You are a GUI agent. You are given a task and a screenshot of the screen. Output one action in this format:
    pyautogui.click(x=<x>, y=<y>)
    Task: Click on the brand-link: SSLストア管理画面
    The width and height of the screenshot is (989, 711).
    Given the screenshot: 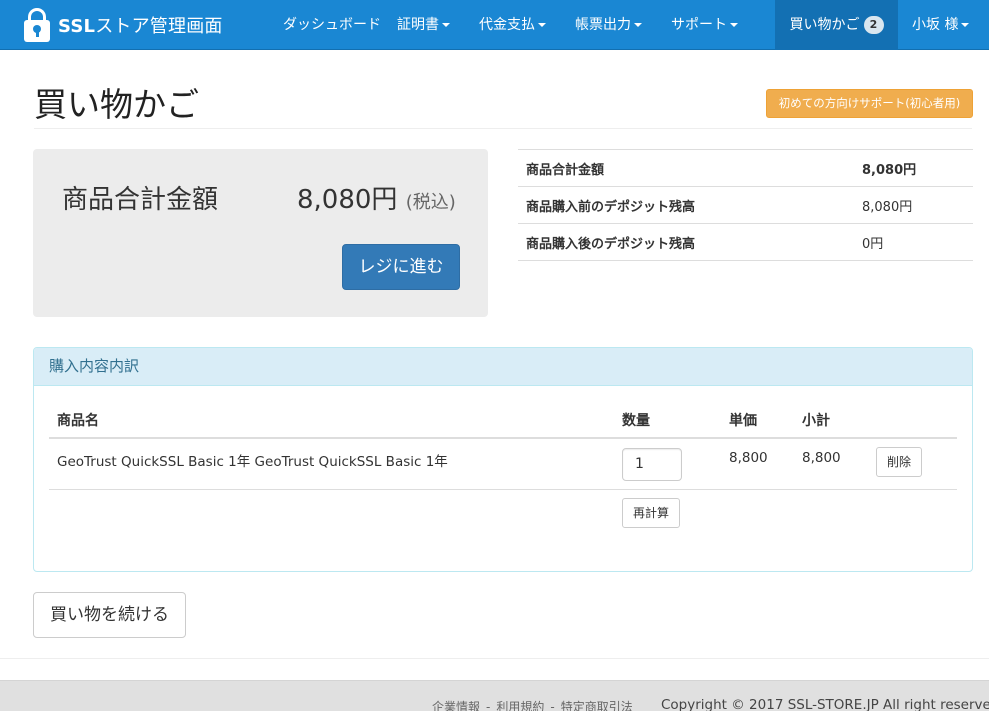 What is the action you would take?
    pyautogui.click(x=123, y=25)
    